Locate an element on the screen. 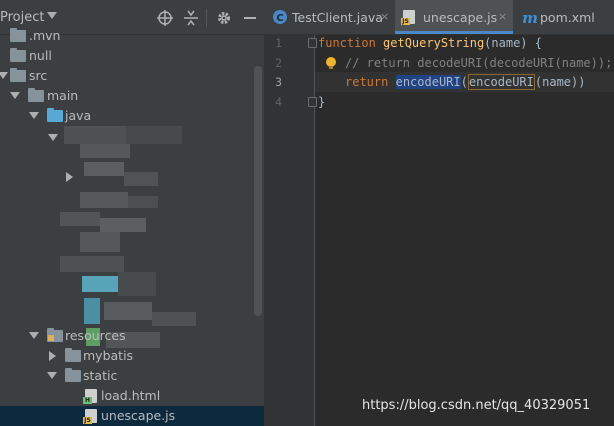  tree-item-label: src is located at coordinates (38, 75).